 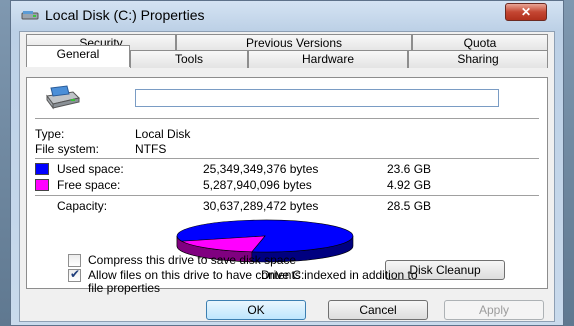 I want to click on index-label-line2: file properties, so click(x=124, y=288).